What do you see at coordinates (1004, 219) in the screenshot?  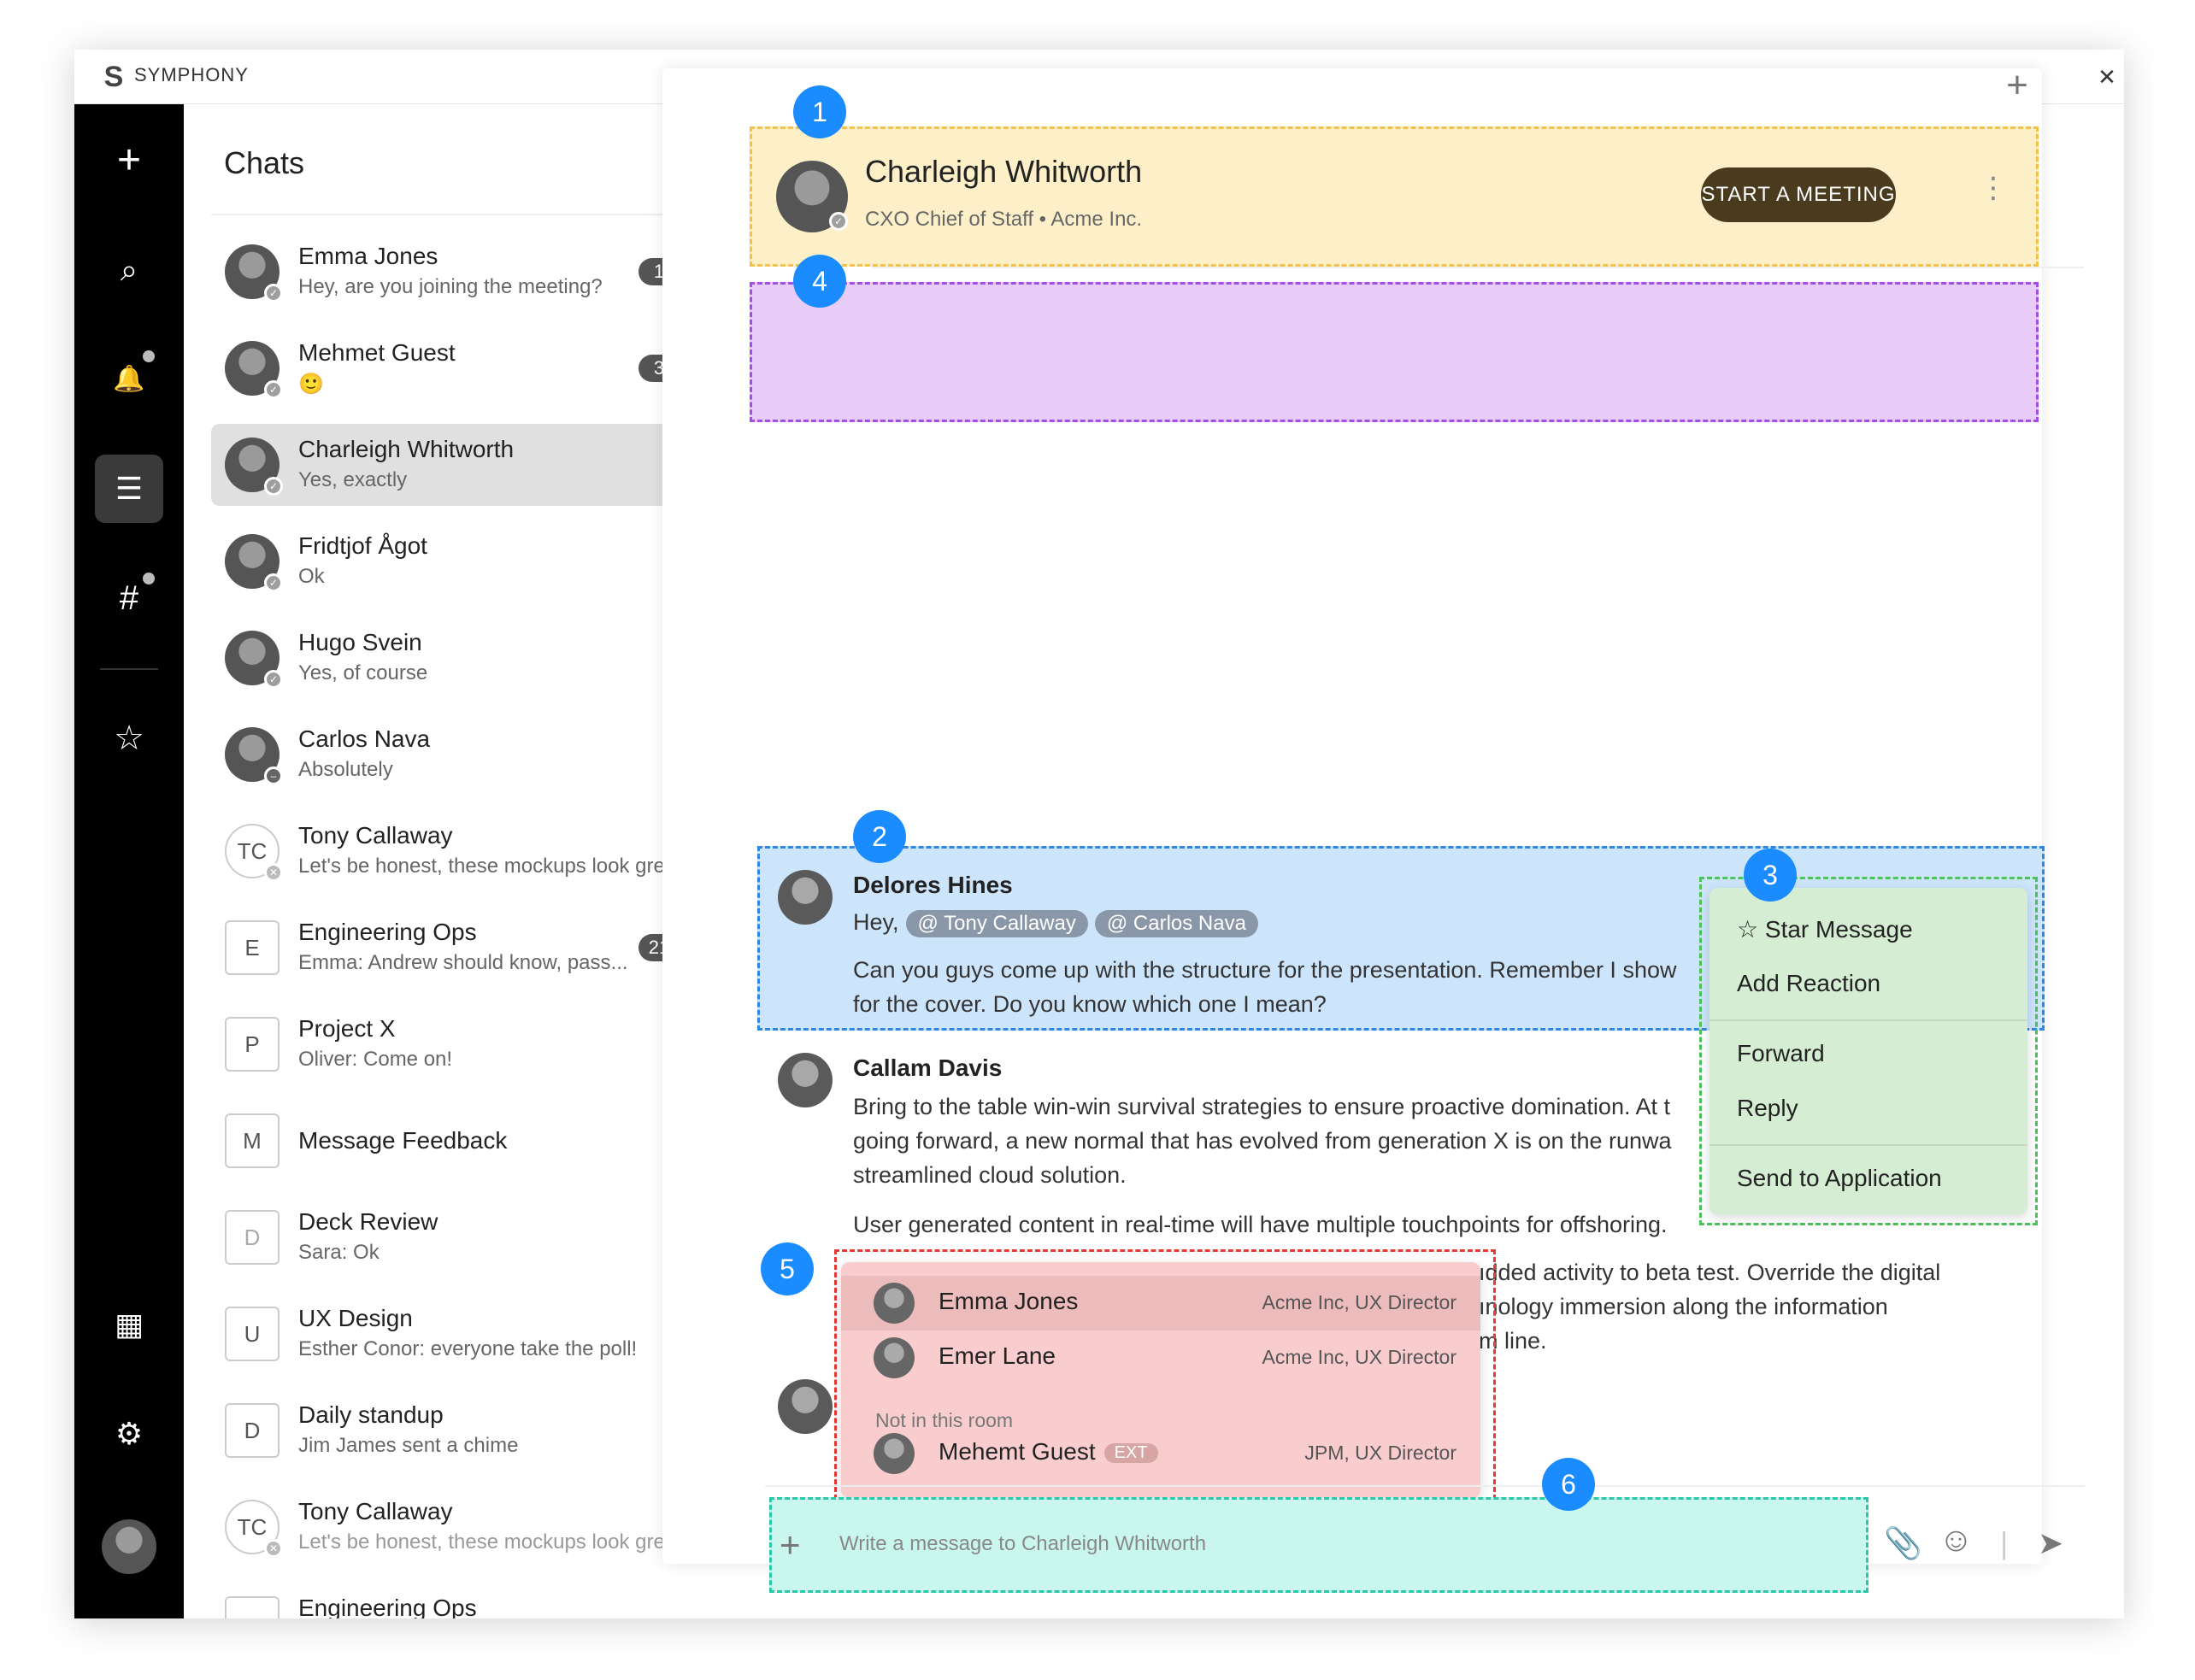 I see `conversation-subtitle: CXO Chief of Staff • Acme Inc.` at bounding box center [1004, 219].